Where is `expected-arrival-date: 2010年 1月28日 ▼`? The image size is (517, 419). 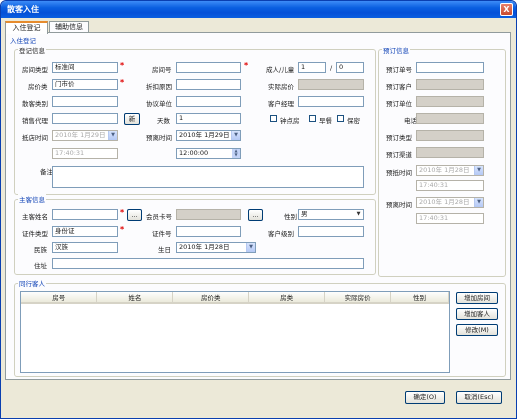 expected-arrival-date: 2010年 1月28日 ▼ is located at coordinates (450, 170).